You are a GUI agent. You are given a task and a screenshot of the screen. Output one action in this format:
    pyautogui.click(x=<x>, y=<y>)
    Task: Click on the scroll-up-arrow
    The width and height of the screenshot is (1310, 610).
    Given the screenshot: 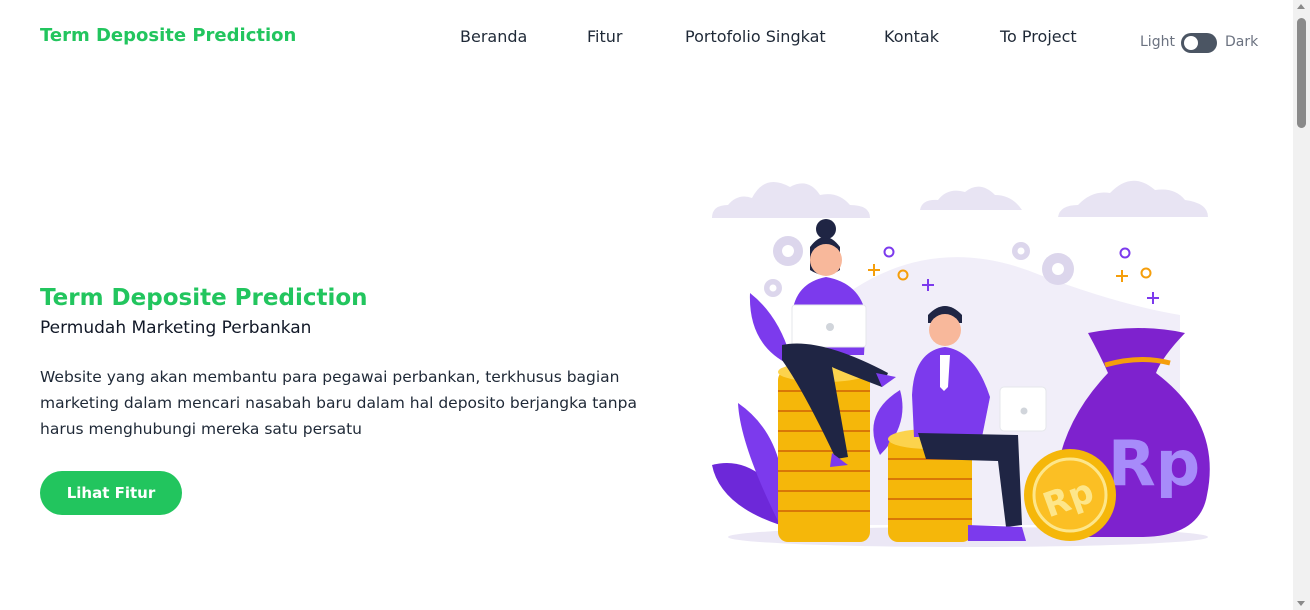 What is the action you would take?
    pyautogui.click(x=1301, y=6)
    